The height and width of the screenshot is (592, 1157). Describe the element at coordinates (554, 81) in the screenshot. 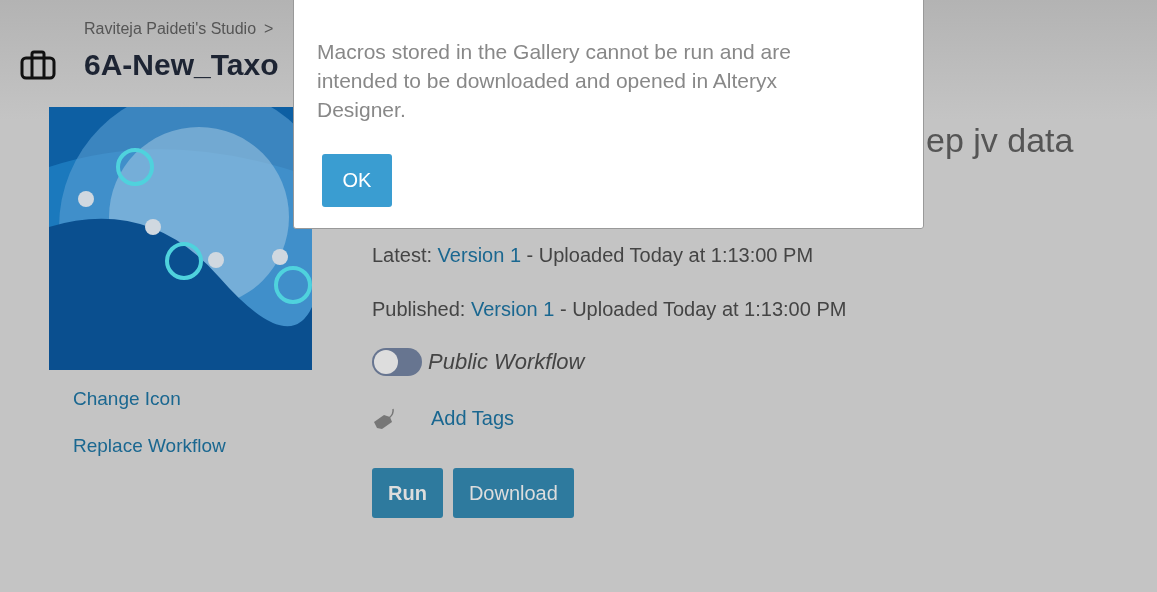

I see `dialog-message: Macros stored in the Gallery cannot be run and are intended to be downloaded and opened in Alteryx Designer.` at that location.